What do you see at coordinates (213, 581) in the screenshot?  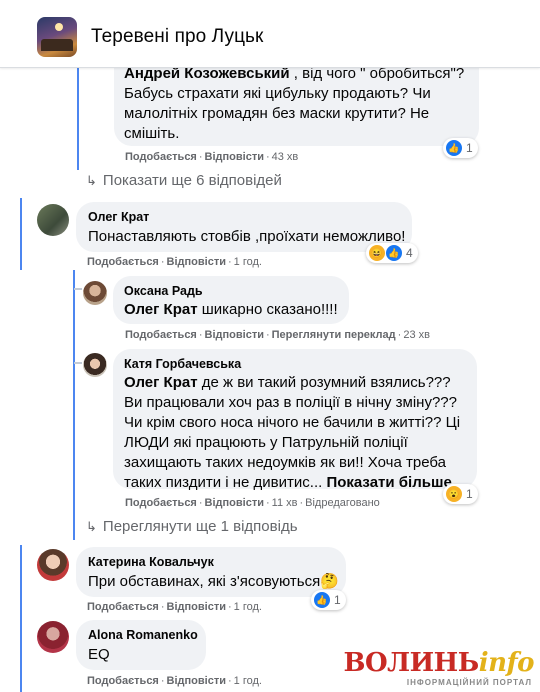 I see `comment-text: При обставинах, які з'ясовуються🤔` at bounding box center [213, 581].